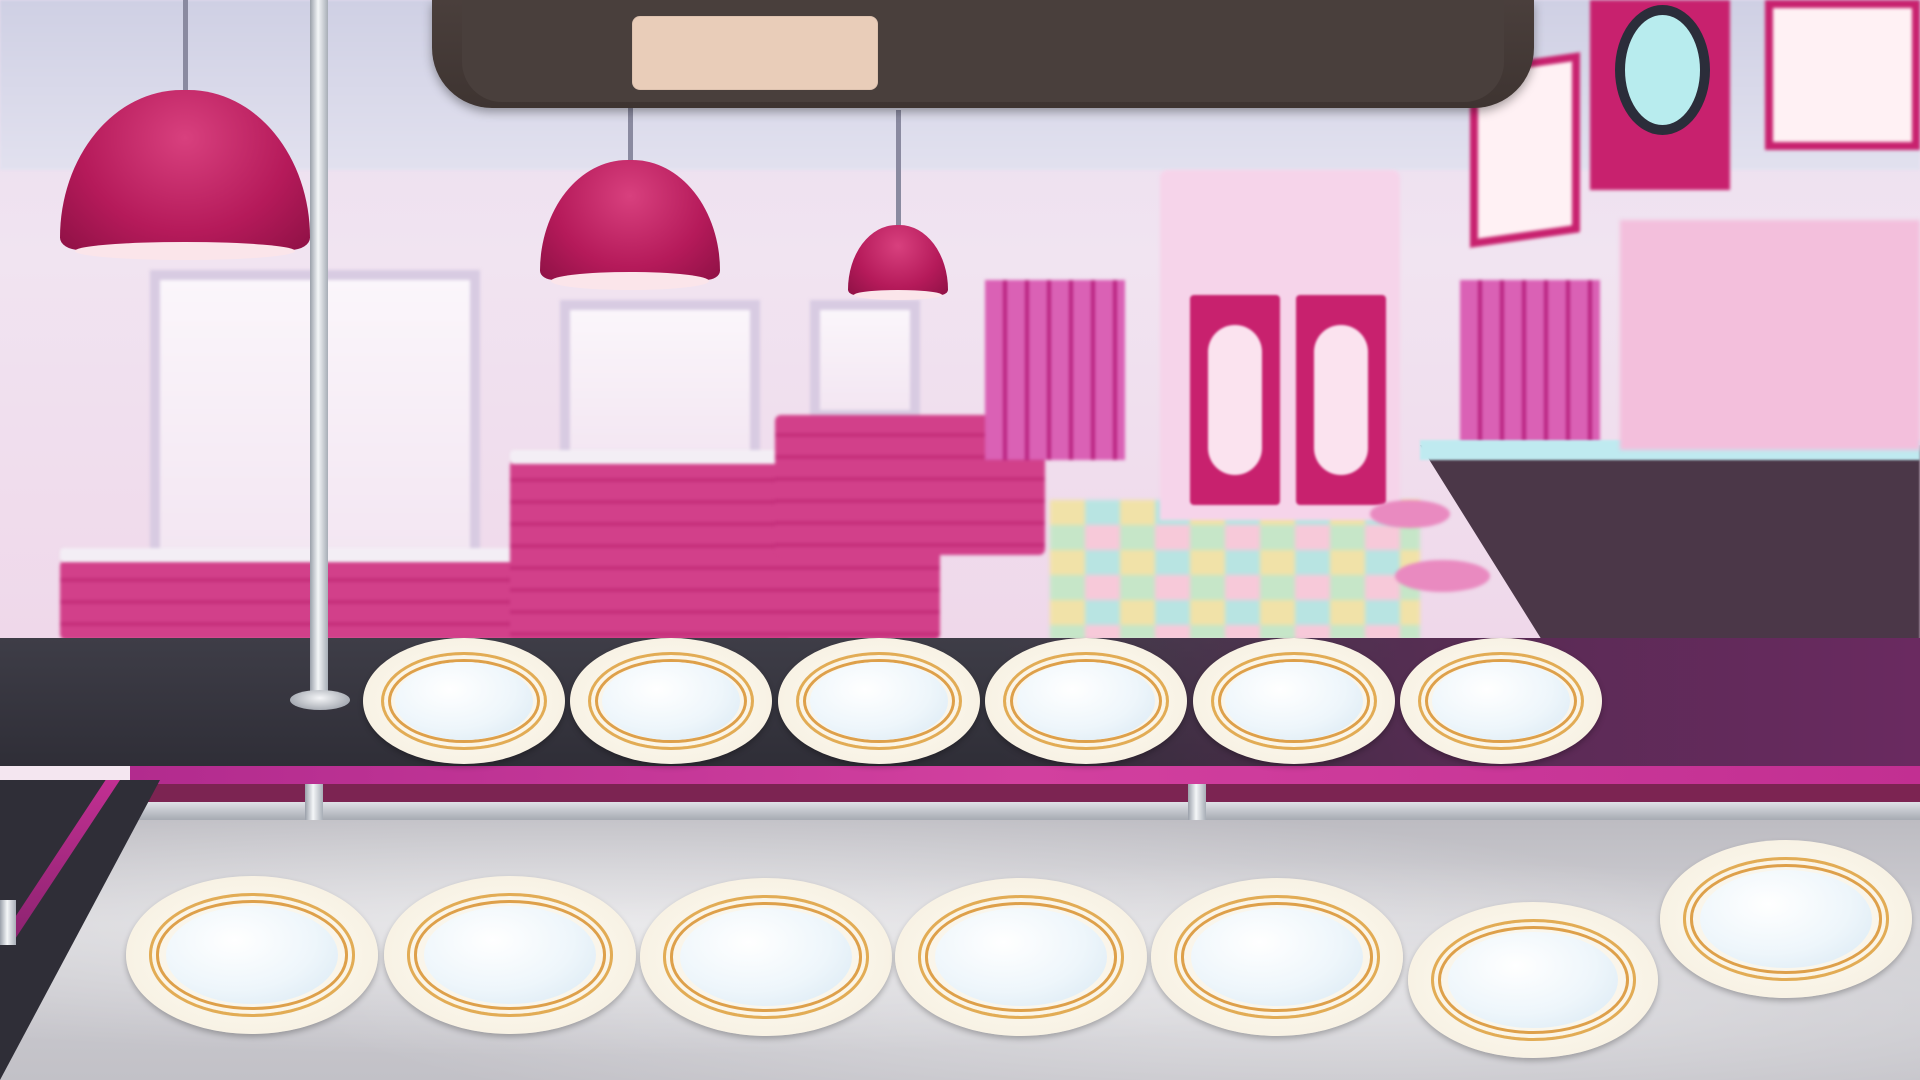 This screenshot has width=1920, height=1080. What do you see at coordinates (983, 54) in the screenshot?
I see `top-bar` at bounding box center [983, 54].